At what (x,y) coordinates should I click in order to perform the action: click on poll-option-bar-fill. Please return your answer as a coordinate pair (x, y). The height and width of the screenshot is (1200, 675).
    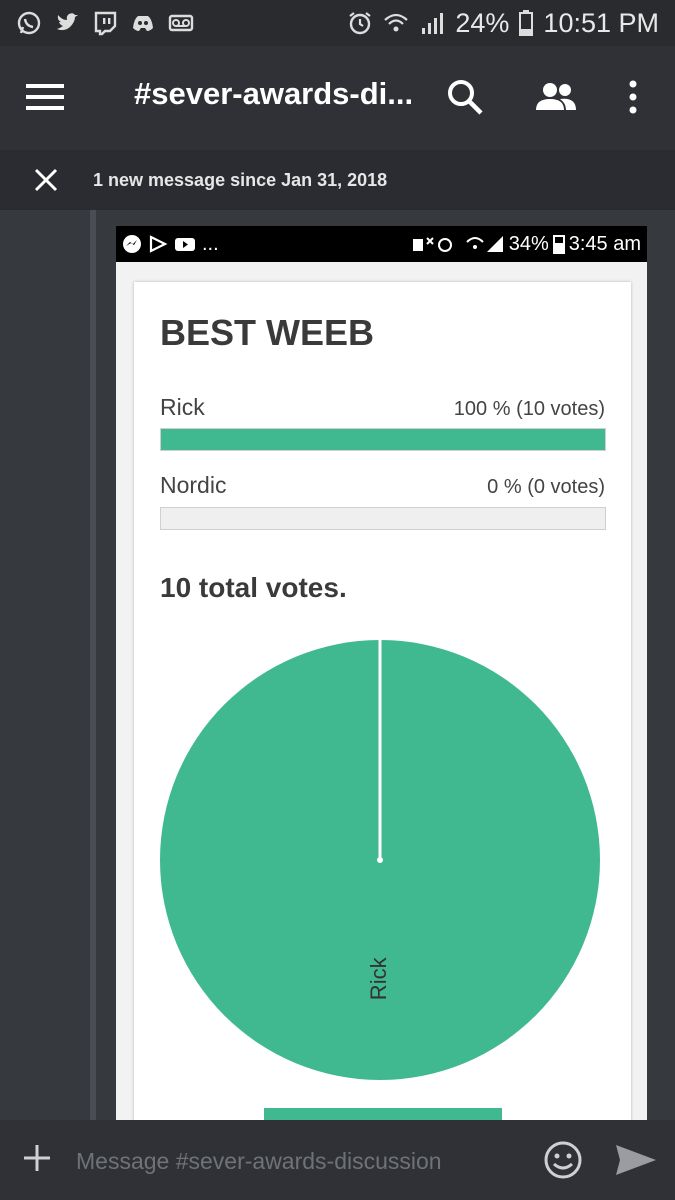
    Looking at the image, I should click on (383, 439).